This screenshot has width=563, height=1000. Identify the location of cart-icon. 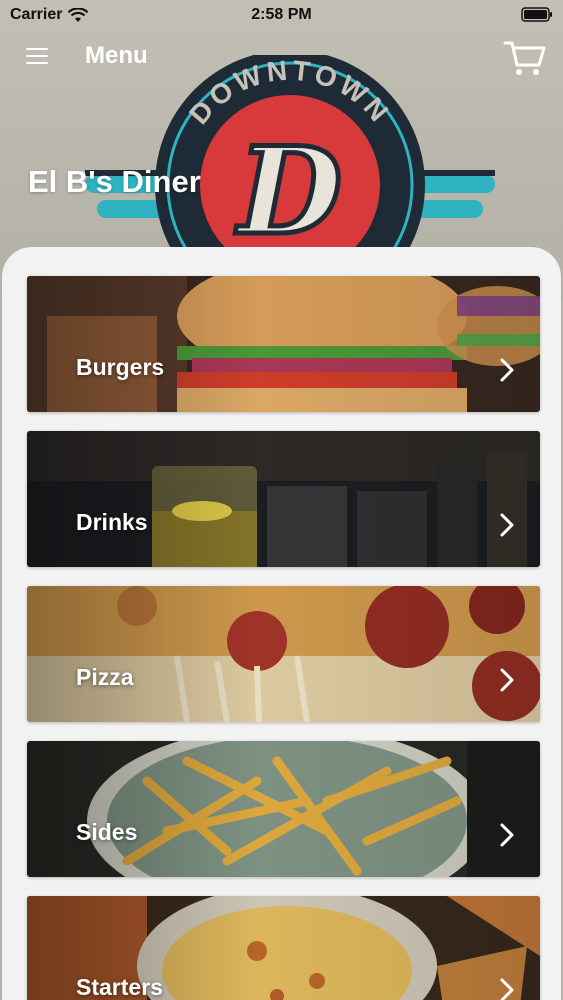
(525, 58).